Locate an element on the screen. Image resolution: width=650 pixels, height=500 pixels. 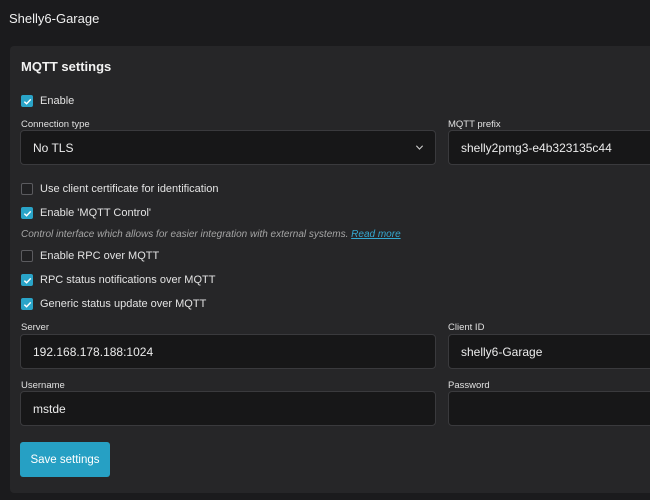
enable-rpc-checkbox is located at coordinates (27, 256).